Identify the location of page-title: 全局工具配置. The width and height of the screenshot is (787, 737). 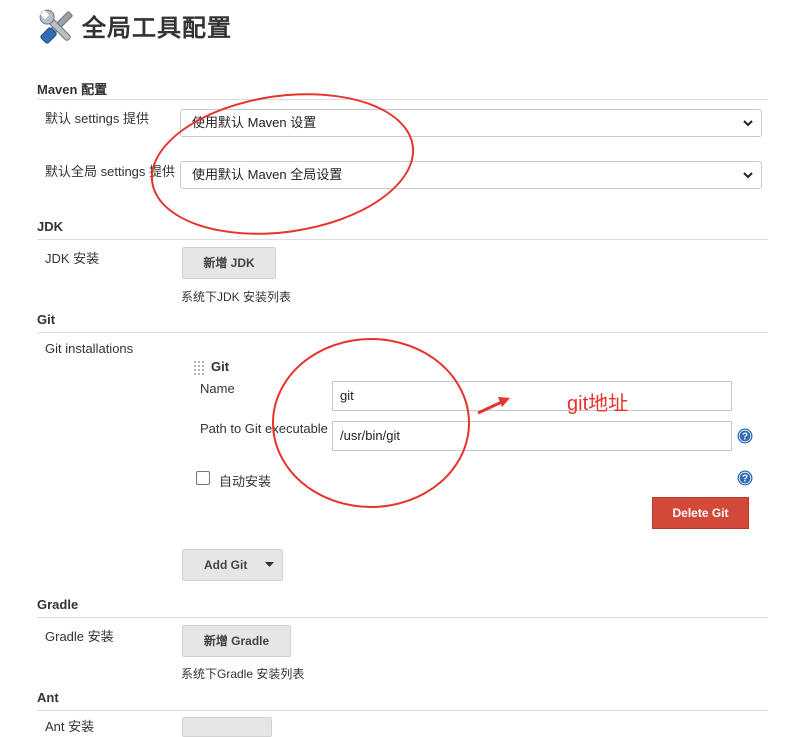
(157, 28).